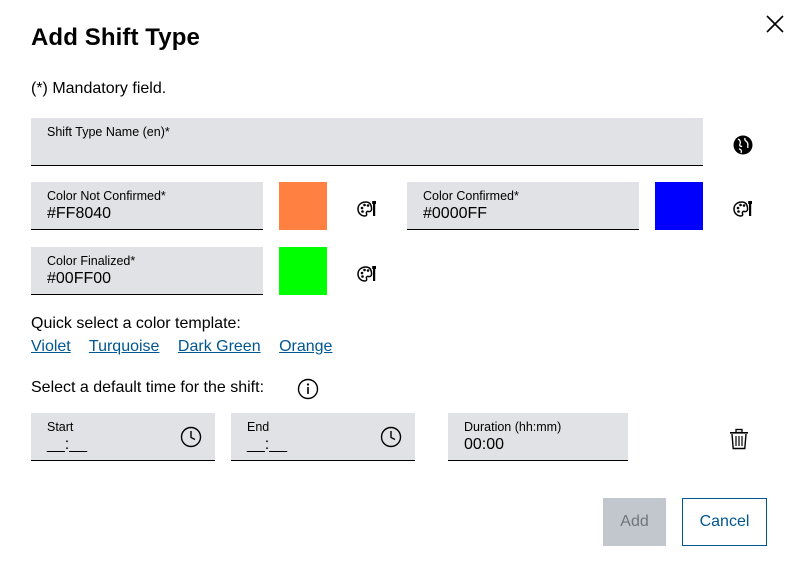 The width and height of the screenshot is (800, 579). I want to click on end-time-field: End __:__, so click(323, 437).